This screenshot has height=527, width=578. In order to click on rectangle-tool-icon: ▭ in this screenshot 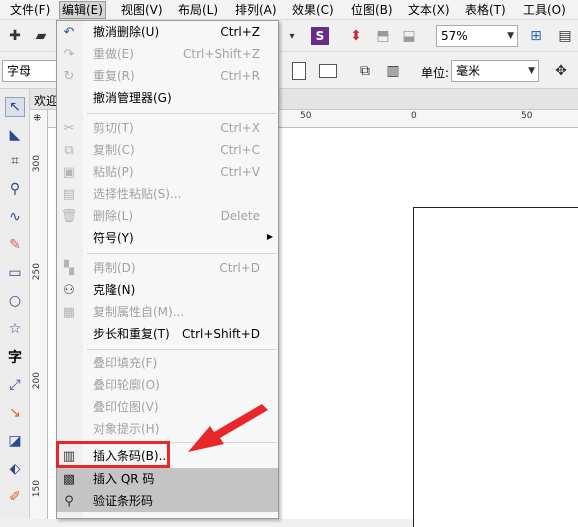, I will do `click(15, 273)`.